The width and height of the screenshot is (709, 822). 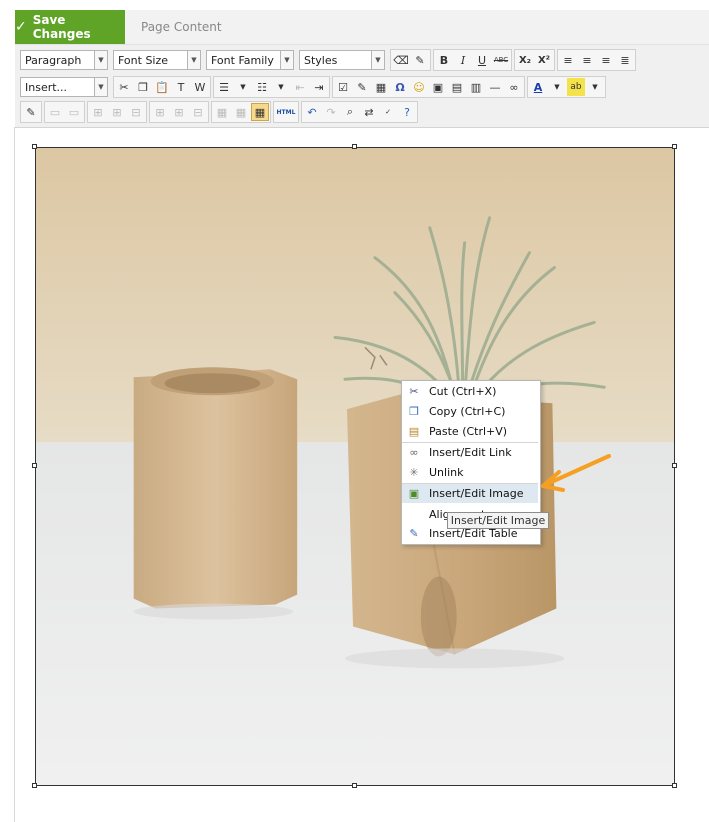 What do you see at coordinates (470, 452) in the screenshot?
I see `menu-item-insert-link: ∞ Insert/Edit Link` at bounding box center [470, 452].